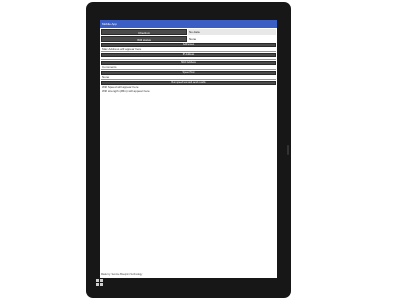 The height and width of the screenshot is (300, 399). What do you see at coordinates (232, 32) in the screenshot?
I see `checkin-value: No data` at bounding box center [232, 32].